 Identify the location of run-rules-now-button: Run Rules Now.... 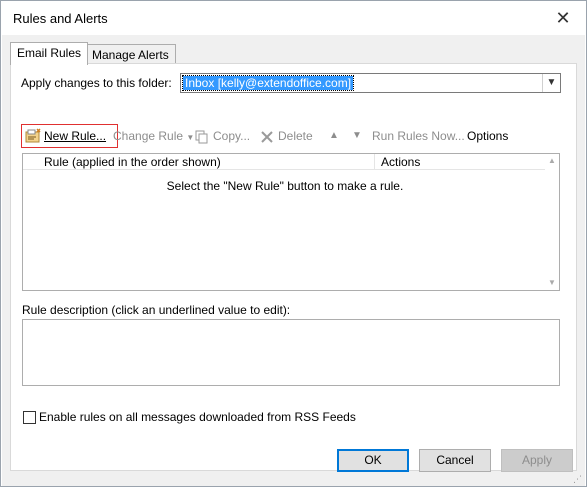
(418, 136).